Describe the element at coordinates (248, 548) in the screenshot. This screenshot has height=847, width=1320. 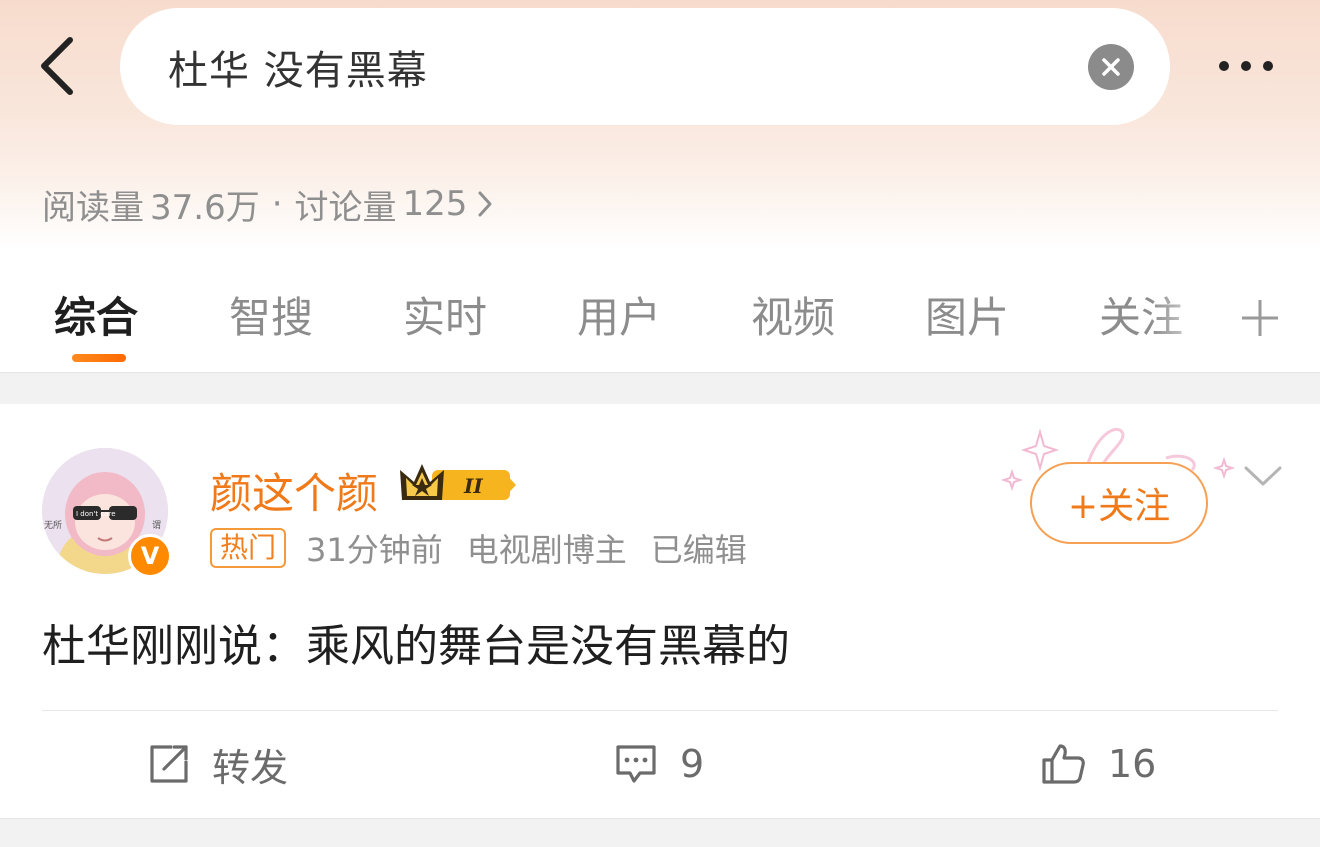
I see `hot-tag: 热门` at that location.